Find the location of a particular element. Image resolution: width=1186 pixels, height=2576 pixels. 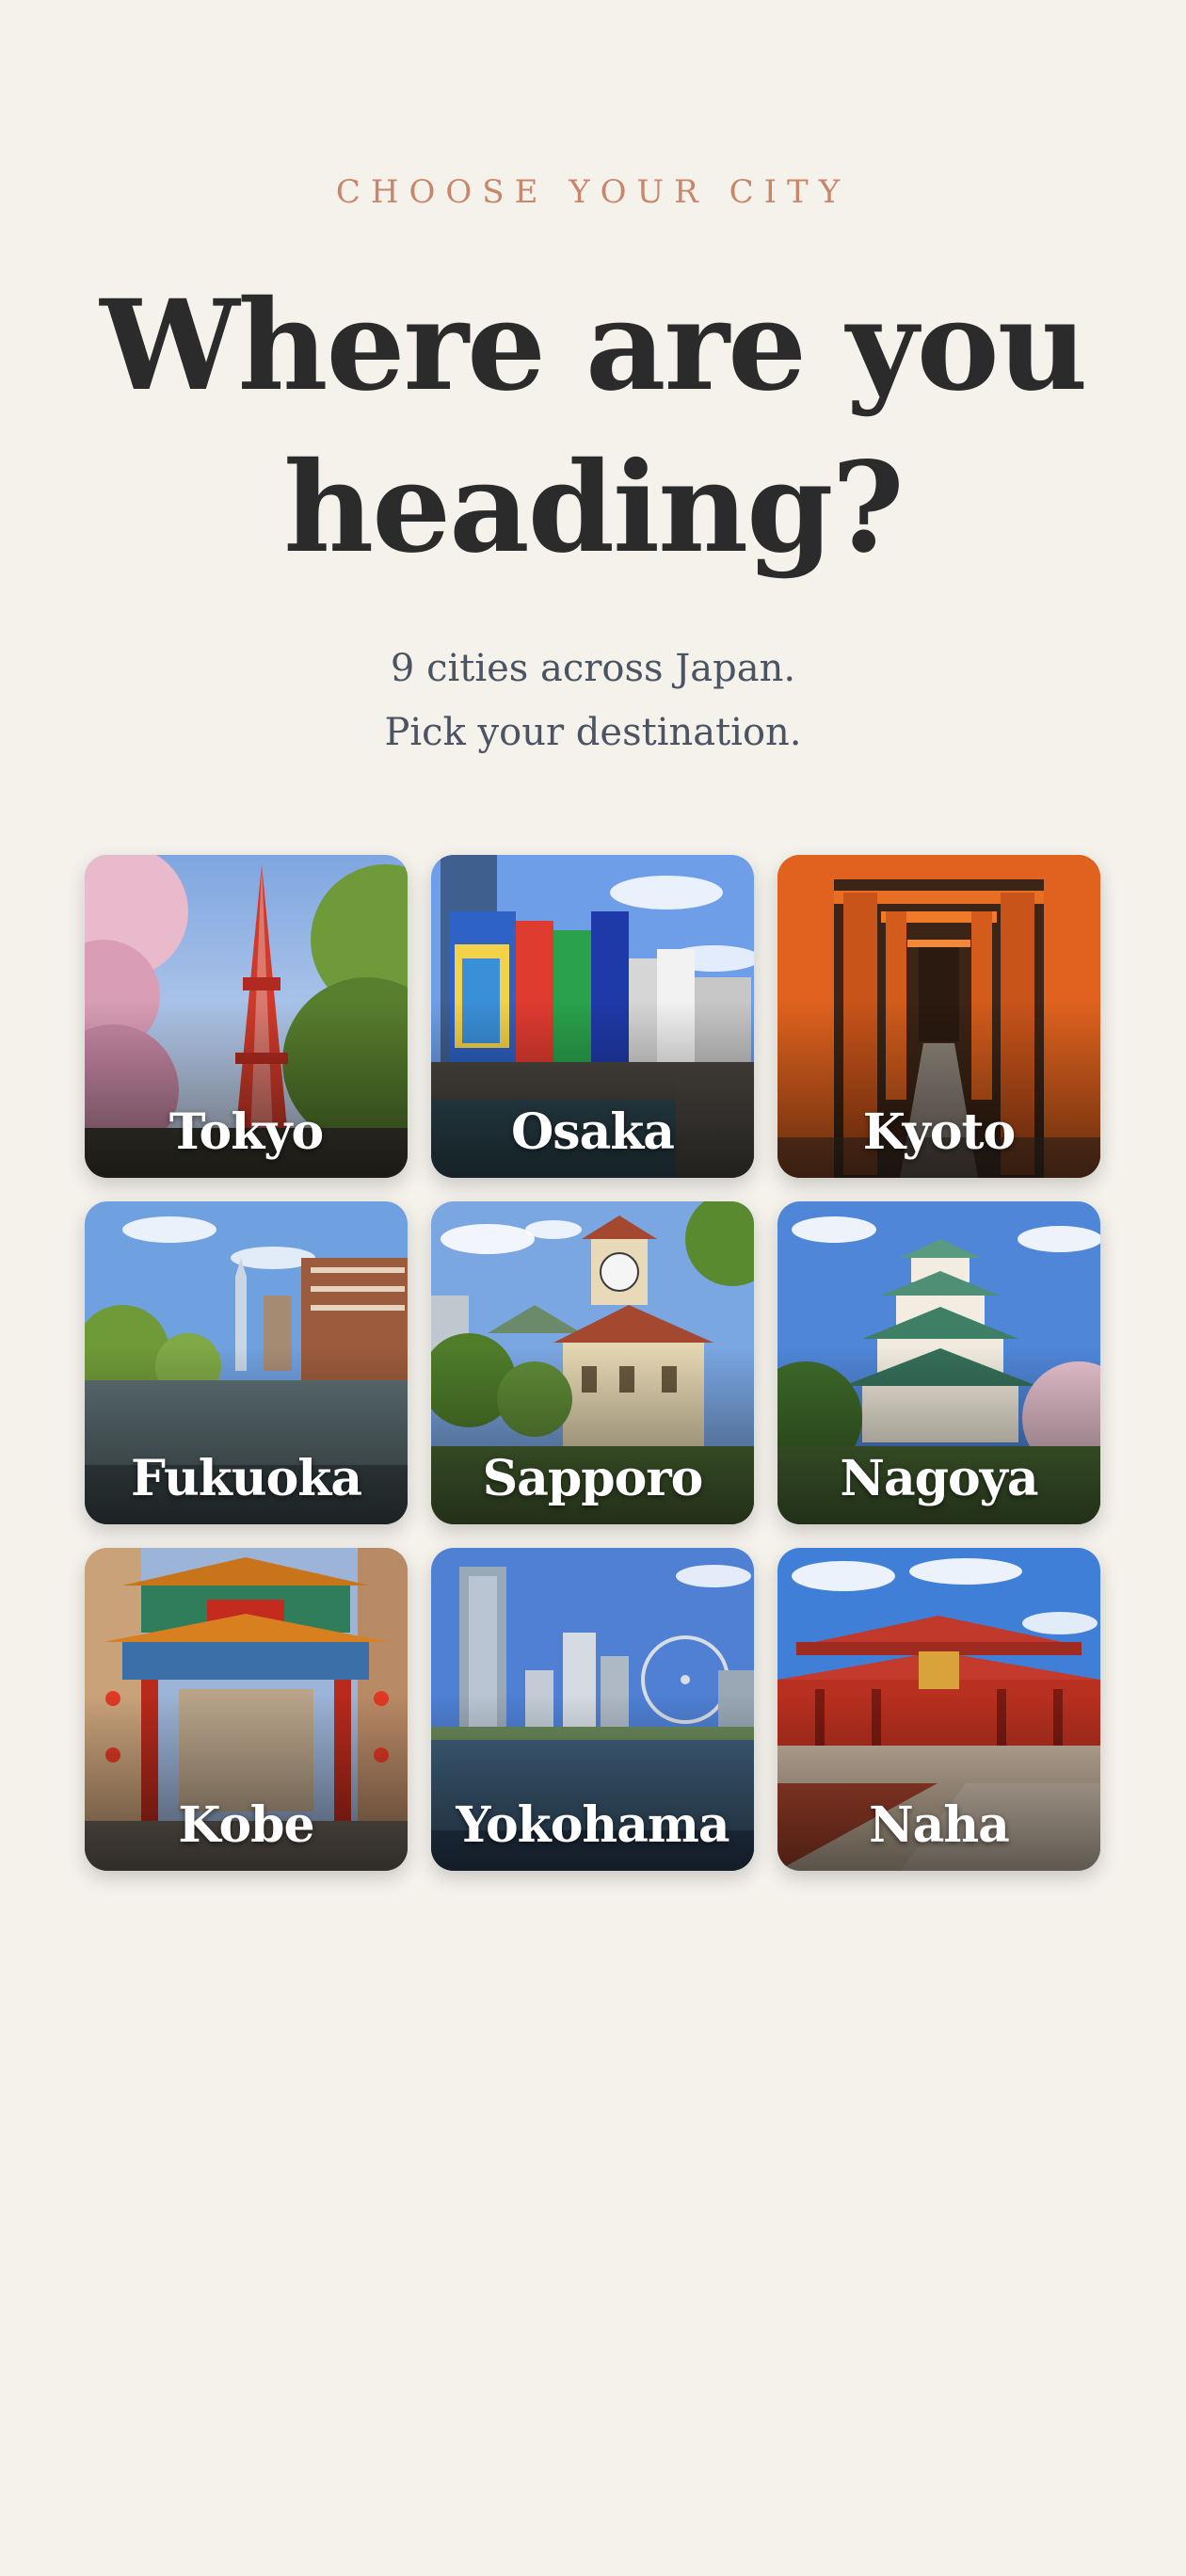

city-label: Sapporo is located at coordinates (593, 1478).